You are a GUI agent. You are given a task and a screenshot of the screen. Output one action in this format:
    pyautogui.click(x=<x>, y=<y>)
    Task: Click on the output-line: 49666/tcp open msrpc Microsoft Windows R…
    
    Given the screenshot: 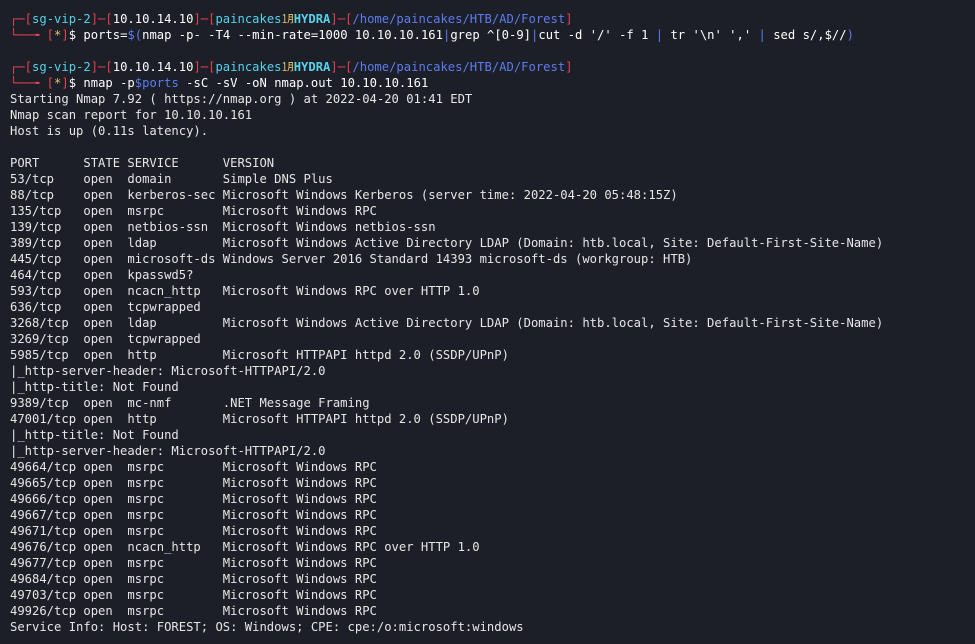 What is the action you would take?
    pyautogui.click(x=193, y=499)
    